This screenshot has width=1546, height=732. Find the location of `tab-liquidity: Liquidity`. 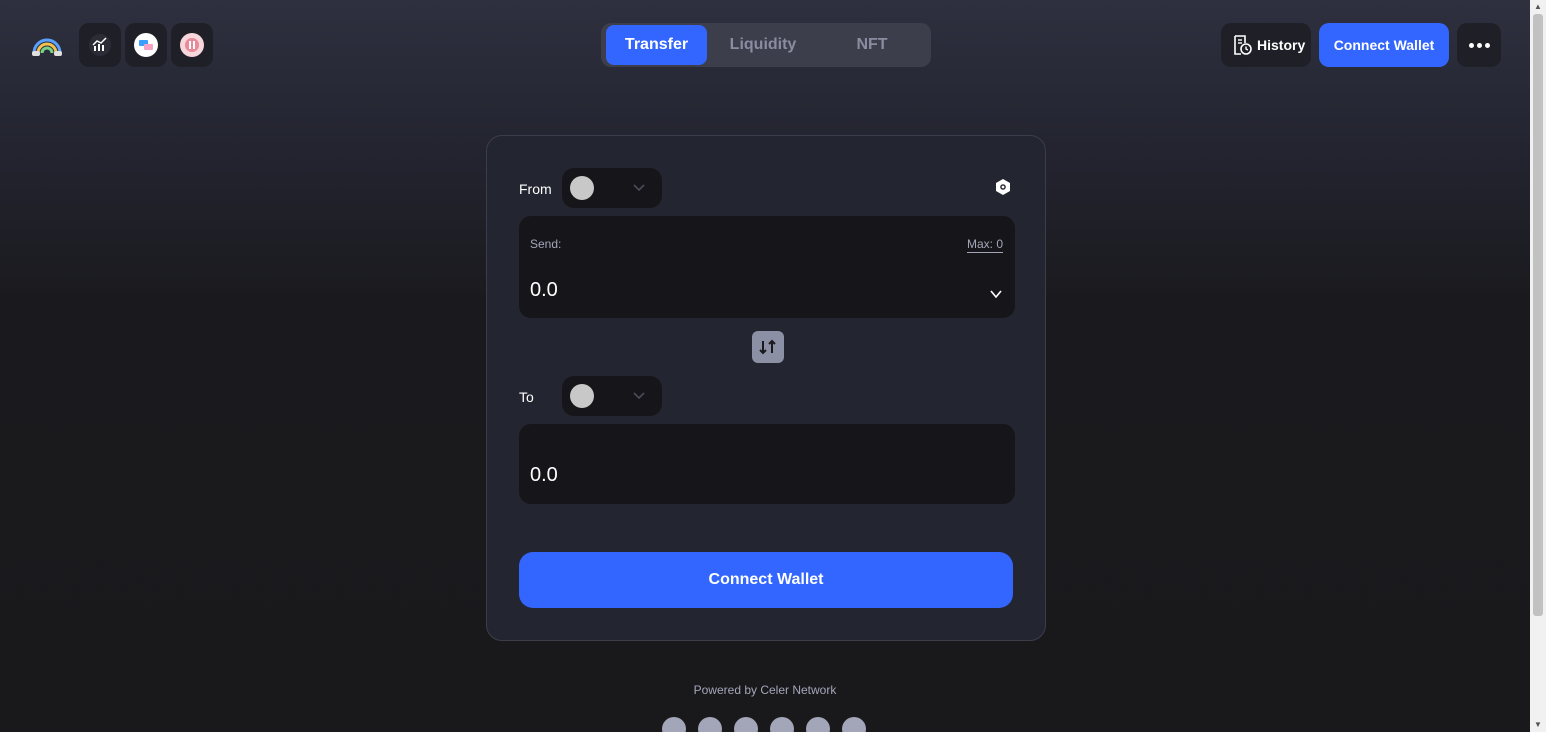

tab-liquidity: Liquidity is located at coordinates (763, 45).